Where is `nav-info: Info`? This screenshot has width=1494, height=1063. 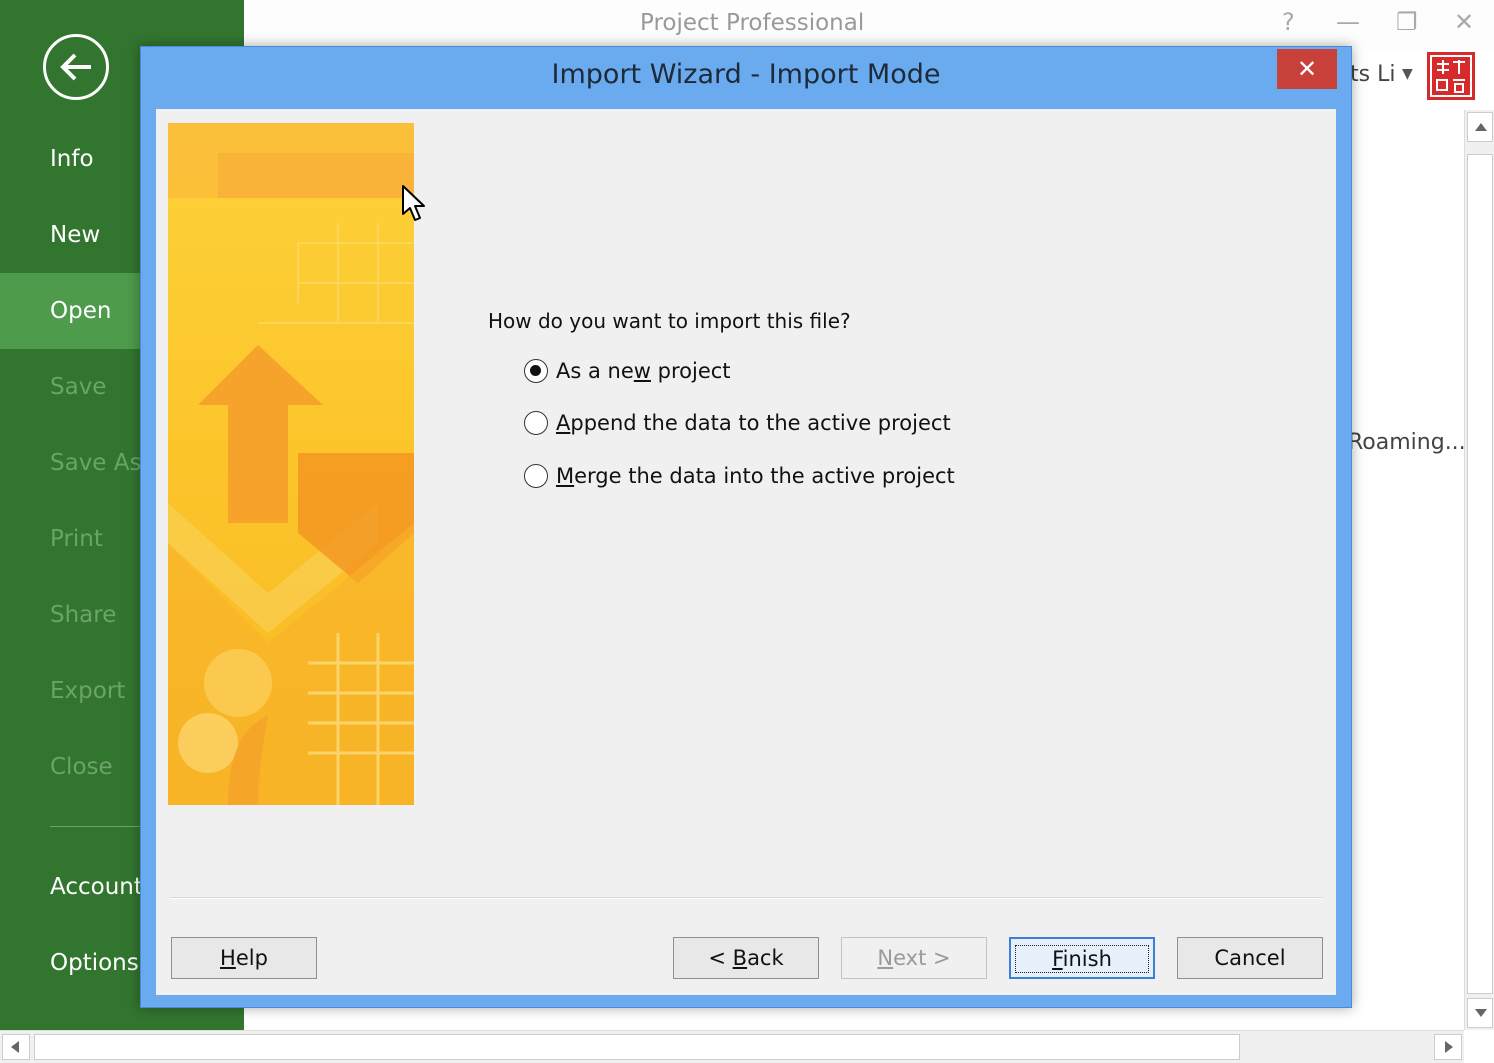 nav-info: Info is located at coordinates (70, 159).